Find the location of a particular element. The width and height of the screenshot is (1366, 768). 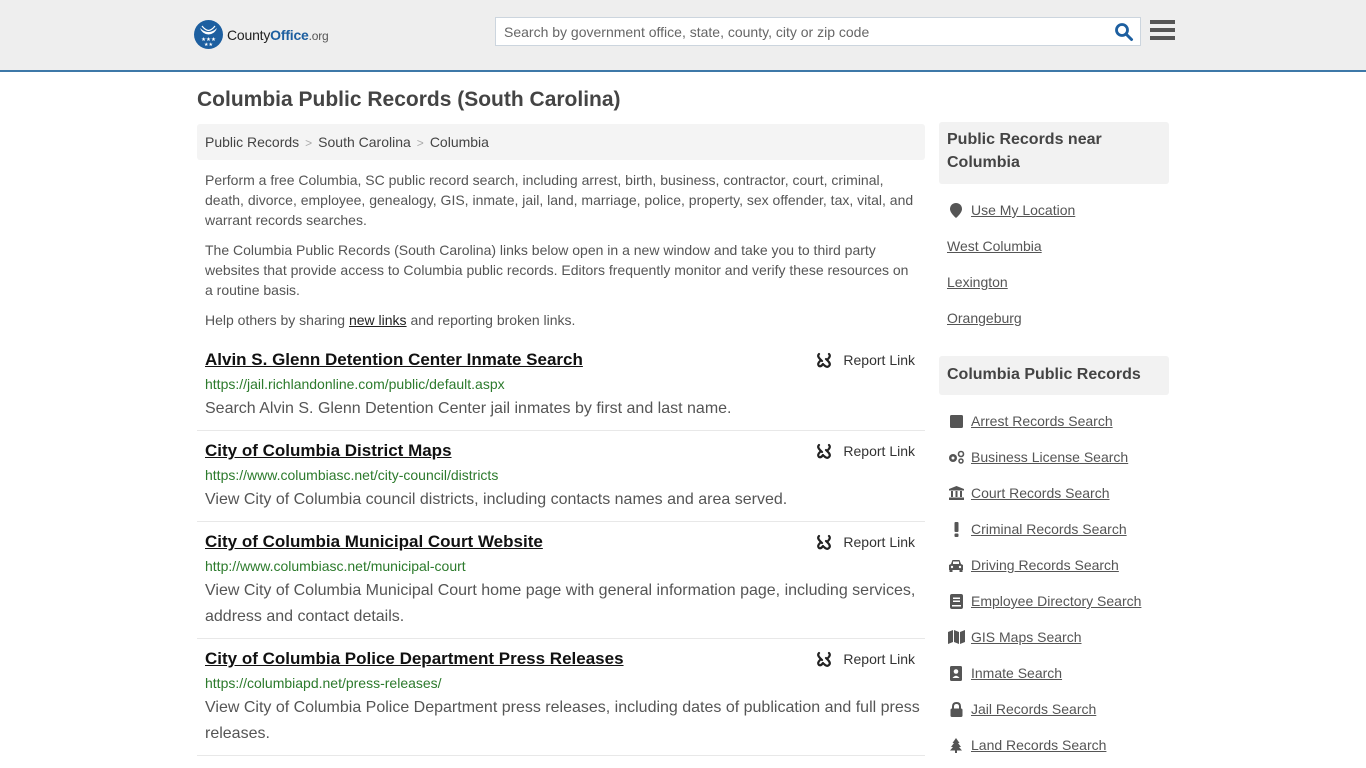

listing-title-link: City of Columbia Municipal Court Website is located at coordinates (374, 542).